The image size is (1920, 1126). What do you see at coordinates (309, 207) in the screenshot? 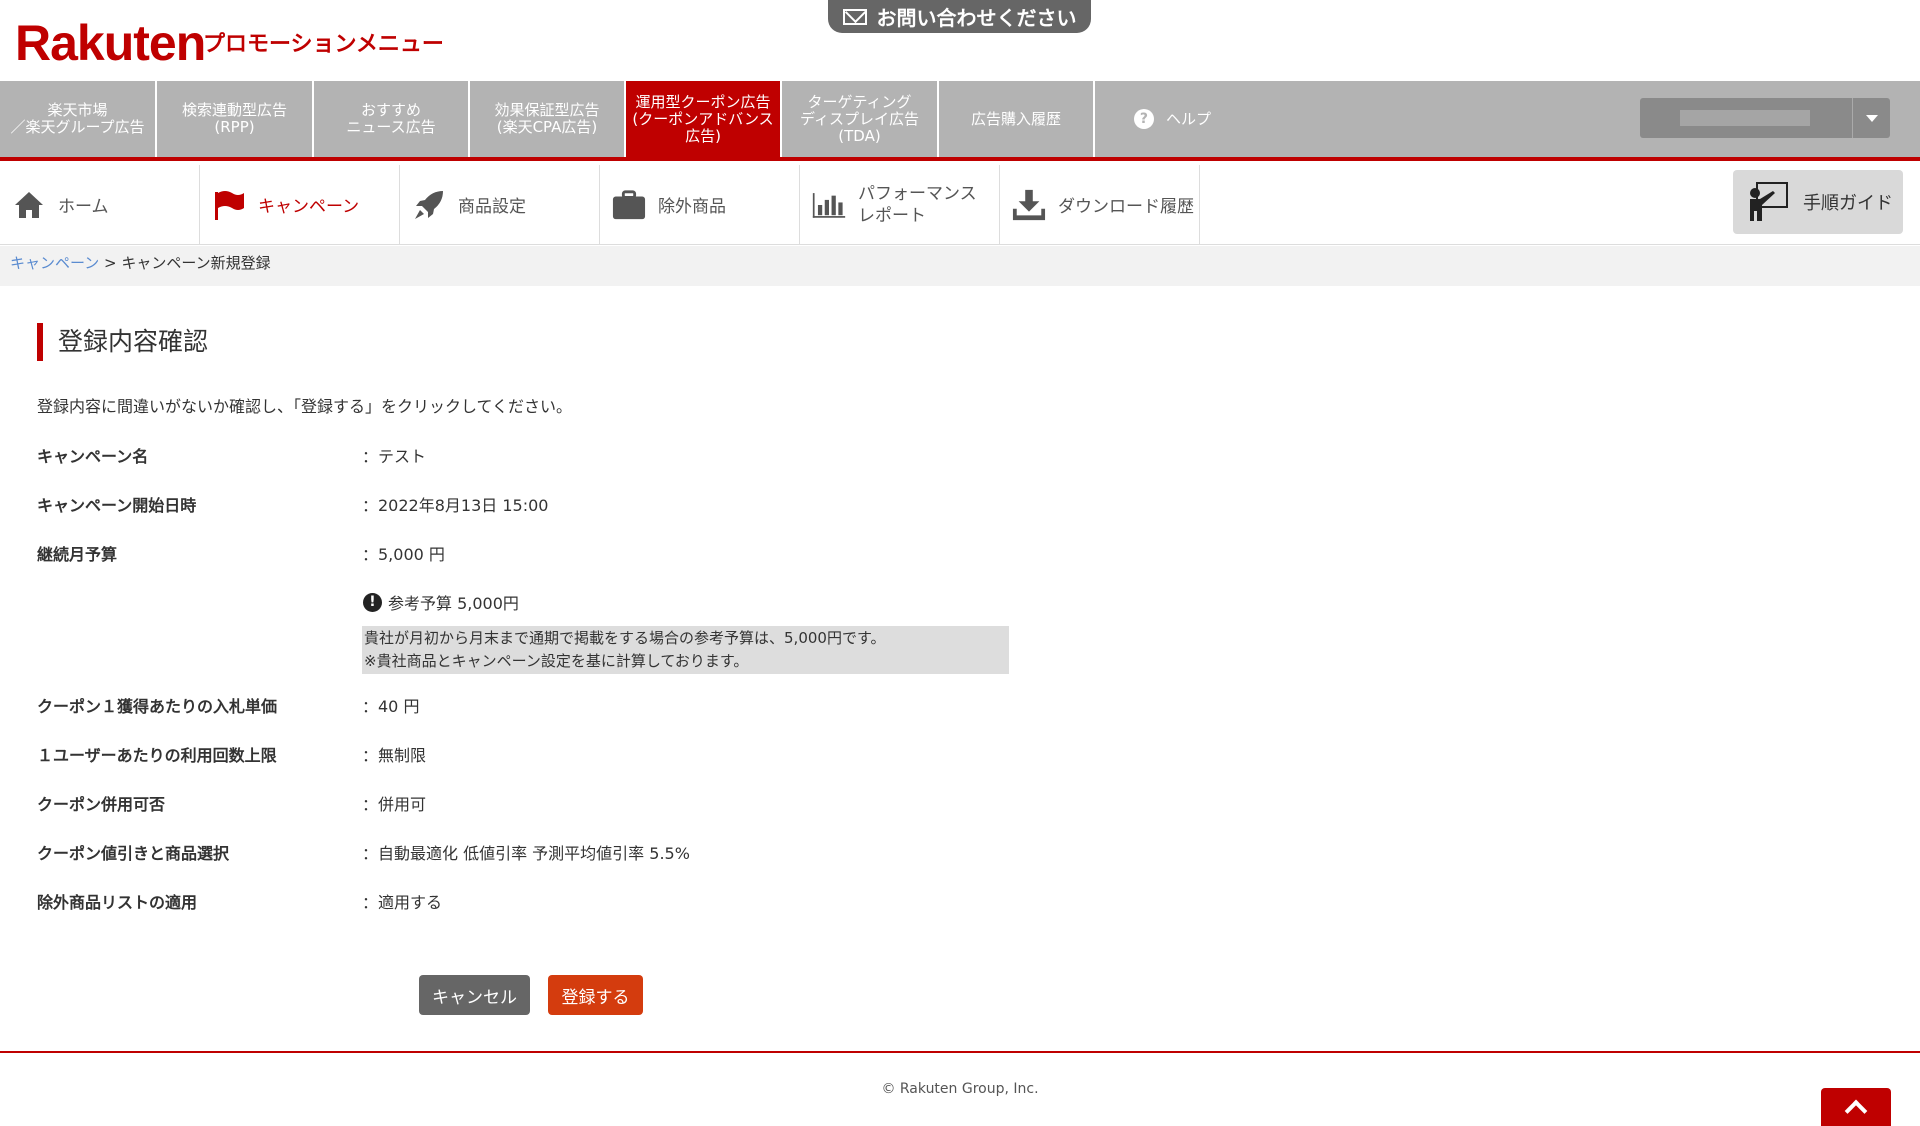
I see `subnav-label: キャンペーン` at bounding box center [309, 207].